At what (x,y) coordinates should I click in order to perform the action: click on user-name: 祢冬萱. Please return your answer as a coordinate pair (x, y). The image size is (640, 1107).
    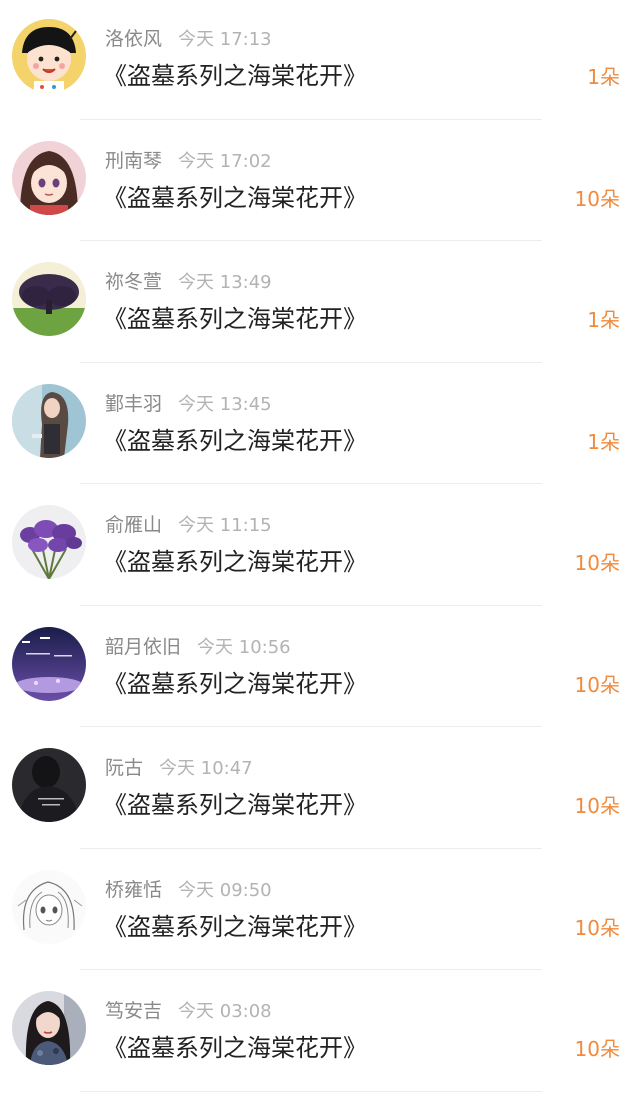
    Looking at the image, I should click on (133, 282).